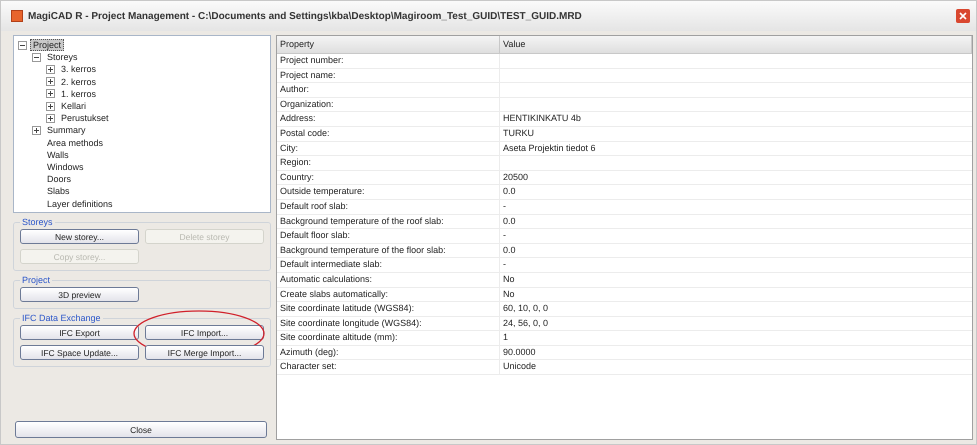 This screenshot has width=977, height=445. Describe the element at coordinates (526, 309) in the screenshot. I see `table-cell-text: 60, 10, 0, 0` at that location.